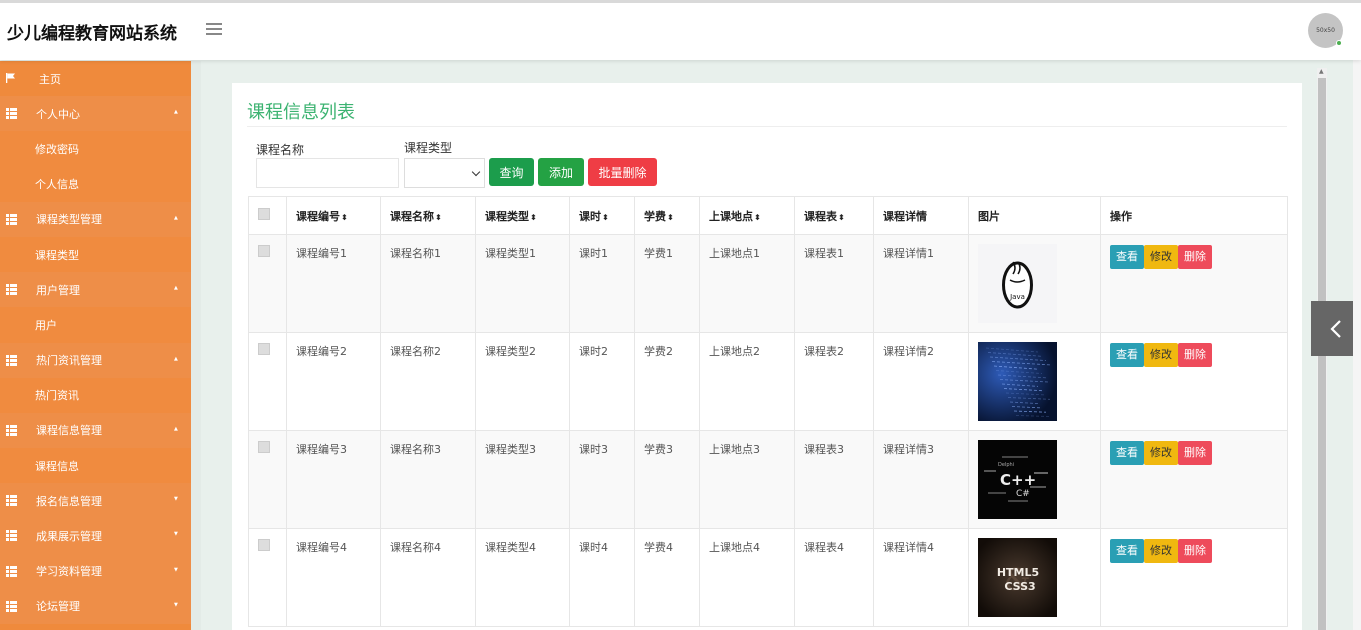 Image resolution: width=1361 pixels, height=630 pixels. What do you see at coordinates (95, 395) in the screenshot?
I see `sidebar-item-9: 热门资讯` at bounding box center [95, 395].